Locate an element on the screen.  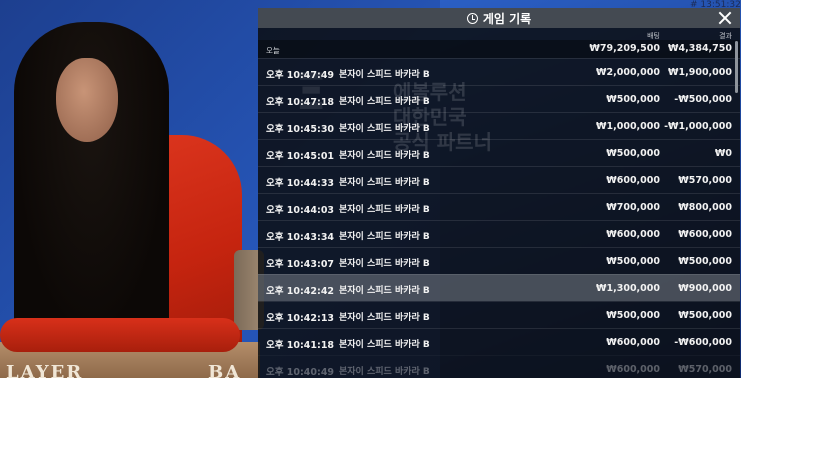
panel-header: 게임 기록 is located at coordinates (499, 18).